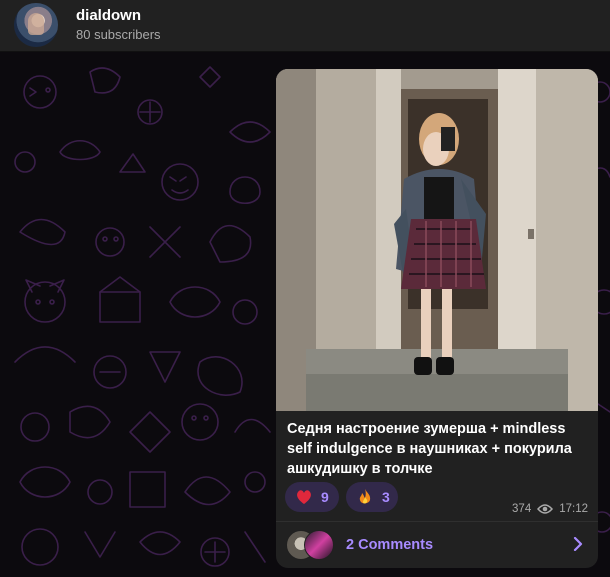  What do you see at coordinates (118, 34) in the screenshot?
I see `subscriber-count: 80 subscribers` at bounding box center [118, 34].